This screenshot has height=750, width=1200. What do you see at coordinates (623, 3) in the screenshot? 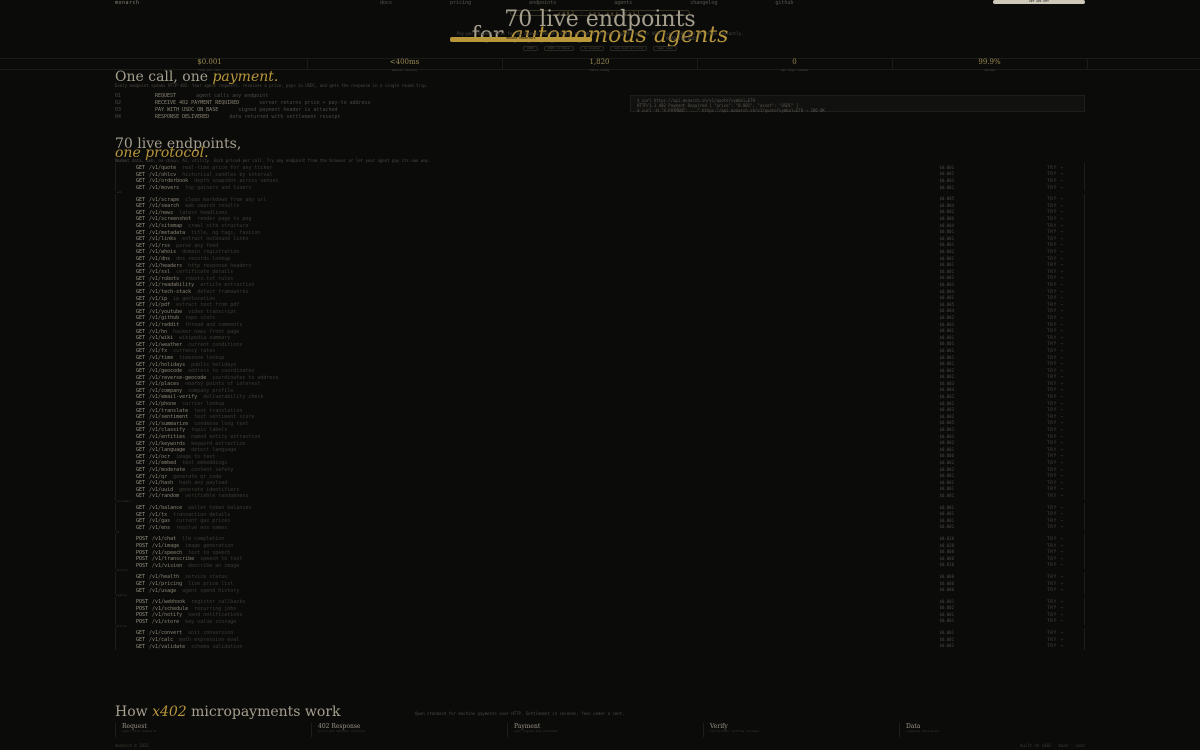
I see `nav-link-agents: agents` at bounding box center [623, 3].